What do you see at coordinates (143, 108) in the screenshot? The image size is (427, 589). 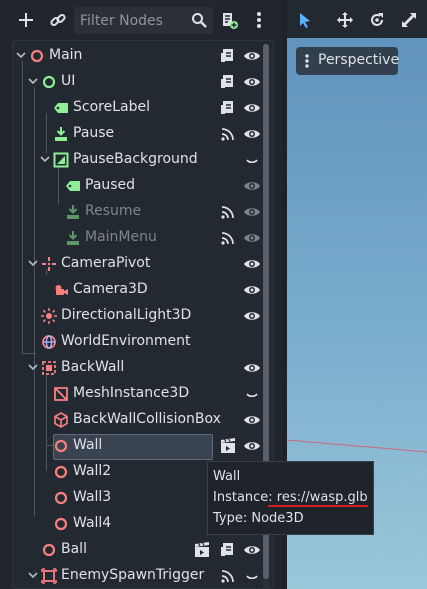 I see `tree-row-score-label: ScoreLabel` at bounding box center [143, 108].